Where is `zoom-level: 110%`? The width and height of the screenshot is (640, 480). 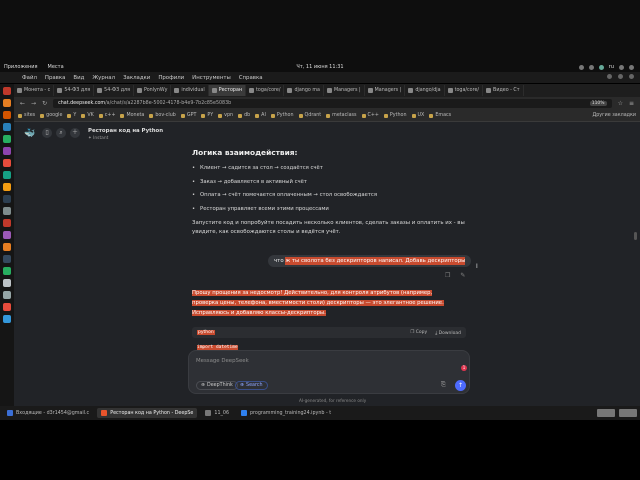 zoom-level: 110% is located at coordinates (598, 103).